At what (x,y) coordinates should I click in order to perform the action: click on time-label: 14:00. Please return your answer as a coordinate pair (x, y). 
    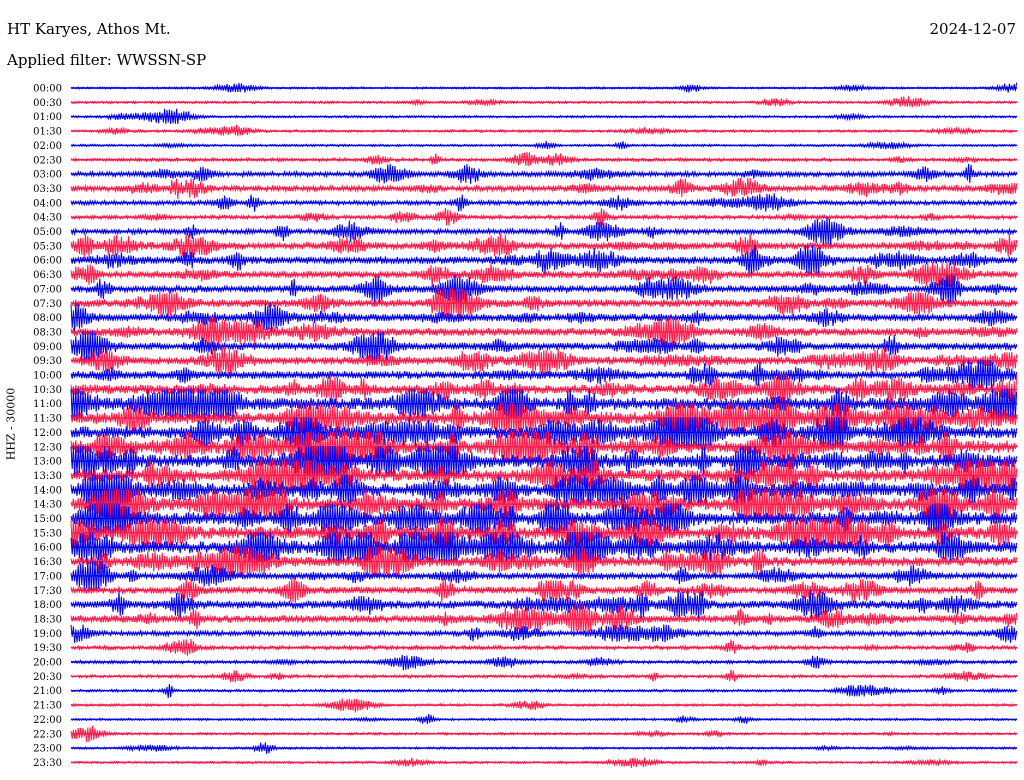
    Looking at the image, I should click on (47, 490).